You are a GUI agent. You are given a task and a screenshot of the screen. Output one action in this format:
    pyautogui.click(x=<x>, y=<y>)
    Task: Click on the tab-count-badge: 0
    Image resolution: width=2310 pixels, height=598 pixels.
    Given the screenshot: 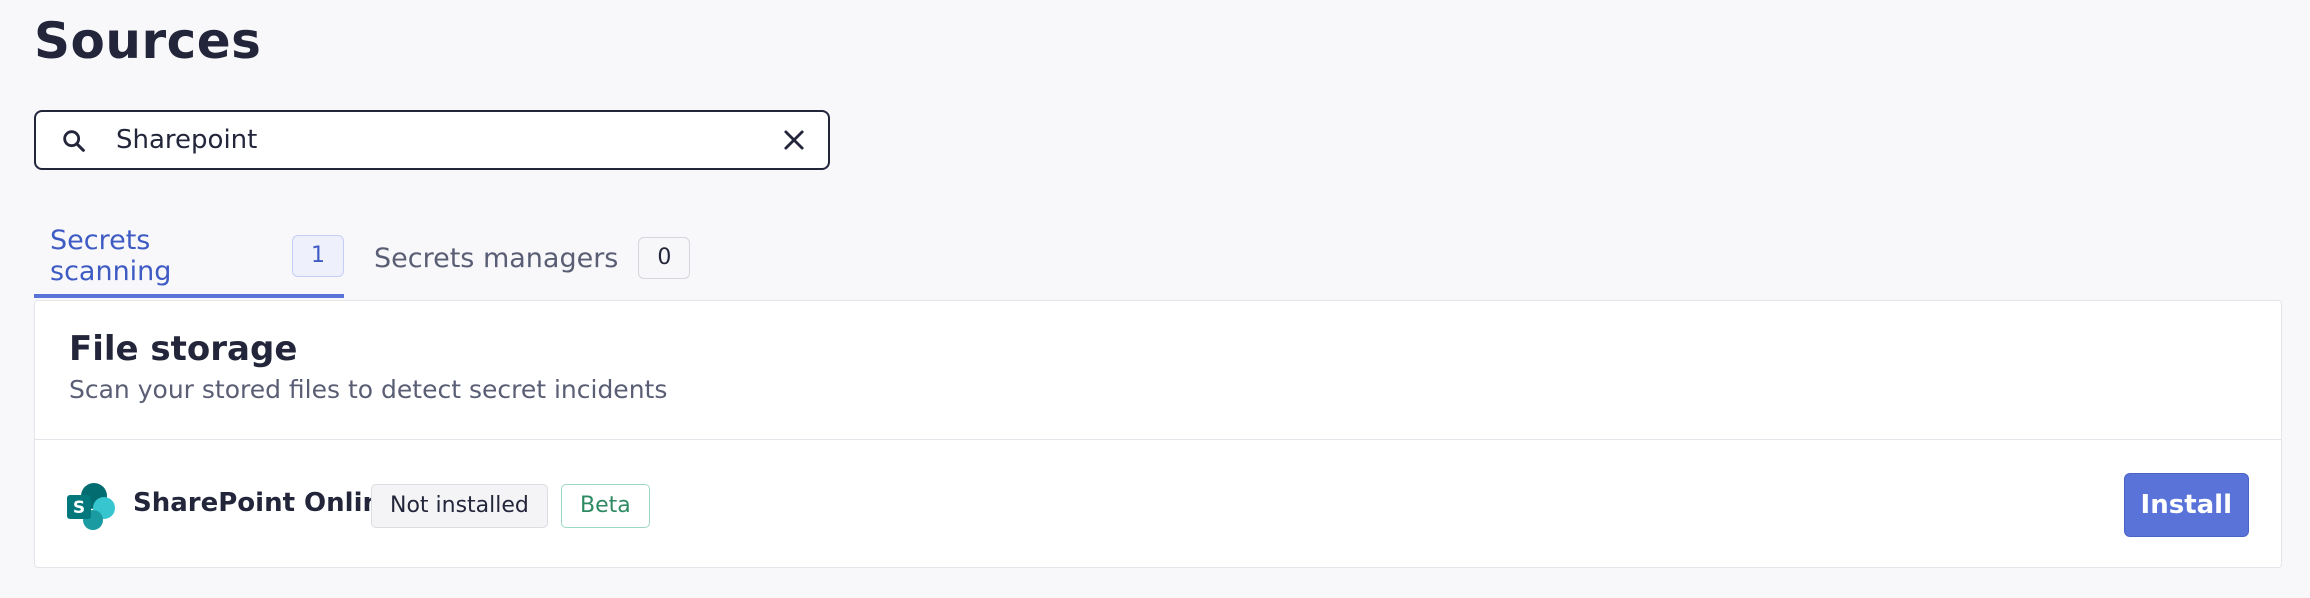 What is the action you would take?
    pyautogui.click(x=664, y=258)
    